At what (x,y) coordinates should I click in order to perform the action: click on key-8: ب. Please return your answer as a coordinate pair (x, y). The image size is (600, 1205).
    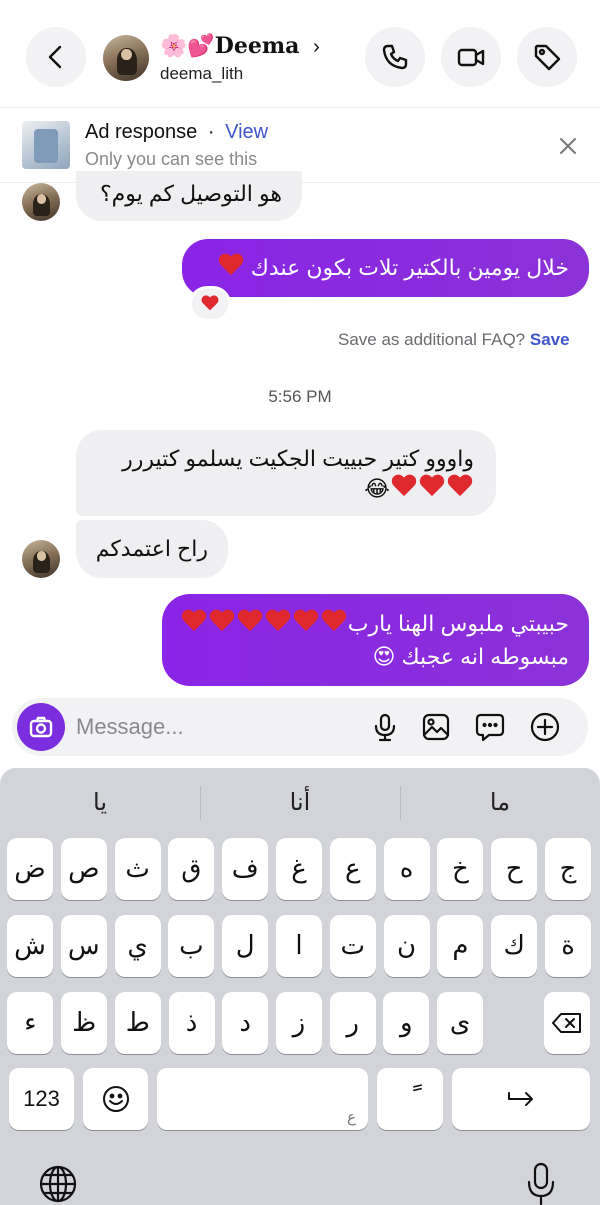
    Looking at the image, I should click on (191, 946).